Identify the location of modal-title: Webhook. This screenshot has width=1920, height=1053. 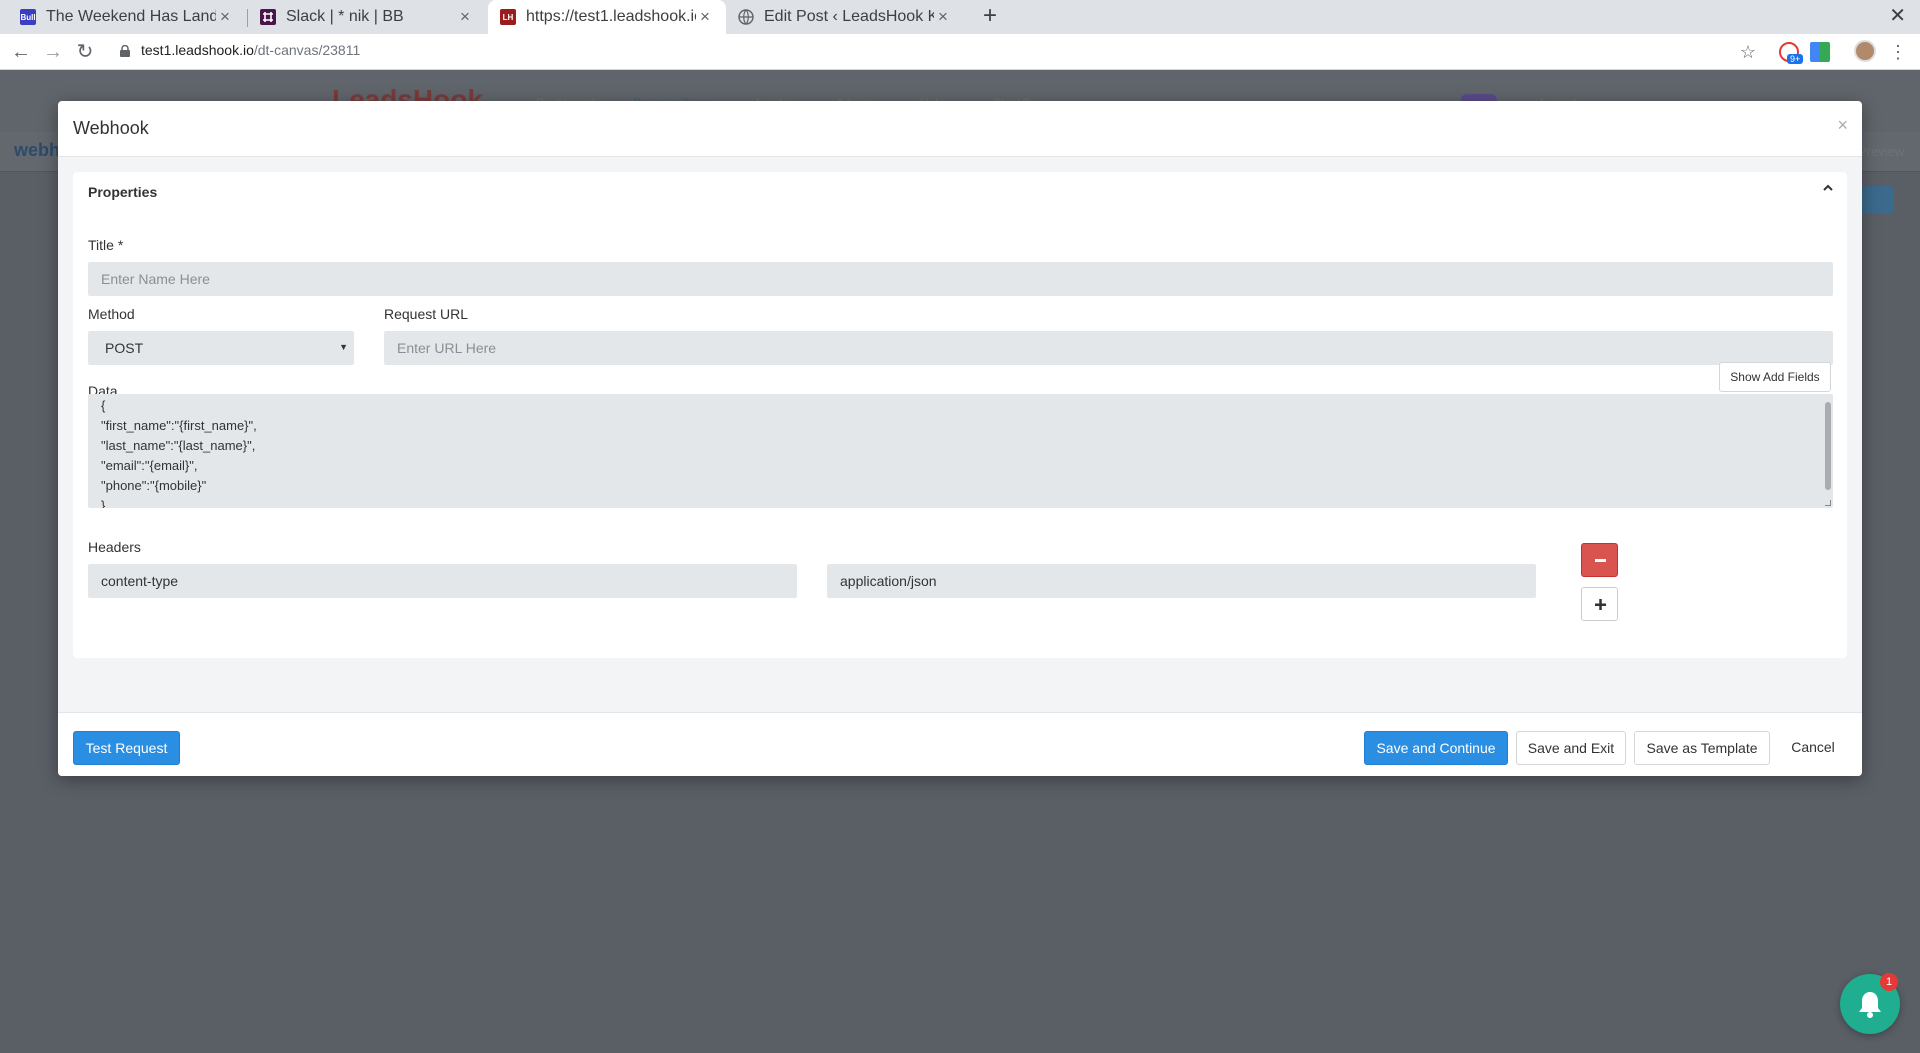
(111, 128).